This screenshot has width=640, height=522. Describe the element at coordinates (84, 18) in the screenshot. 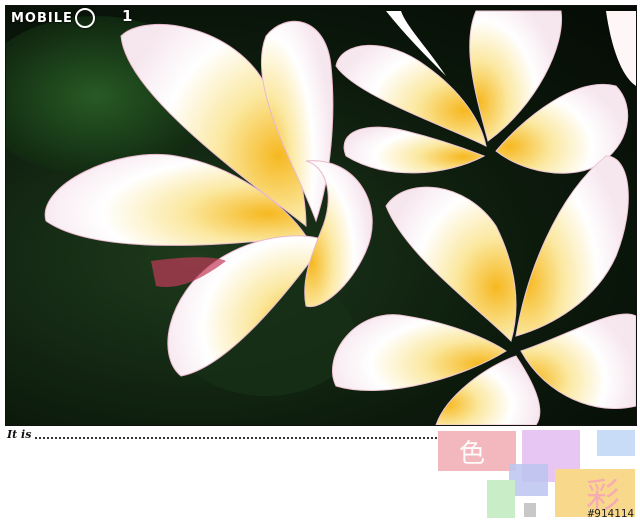

I see `logo-ring-icon` at that location.